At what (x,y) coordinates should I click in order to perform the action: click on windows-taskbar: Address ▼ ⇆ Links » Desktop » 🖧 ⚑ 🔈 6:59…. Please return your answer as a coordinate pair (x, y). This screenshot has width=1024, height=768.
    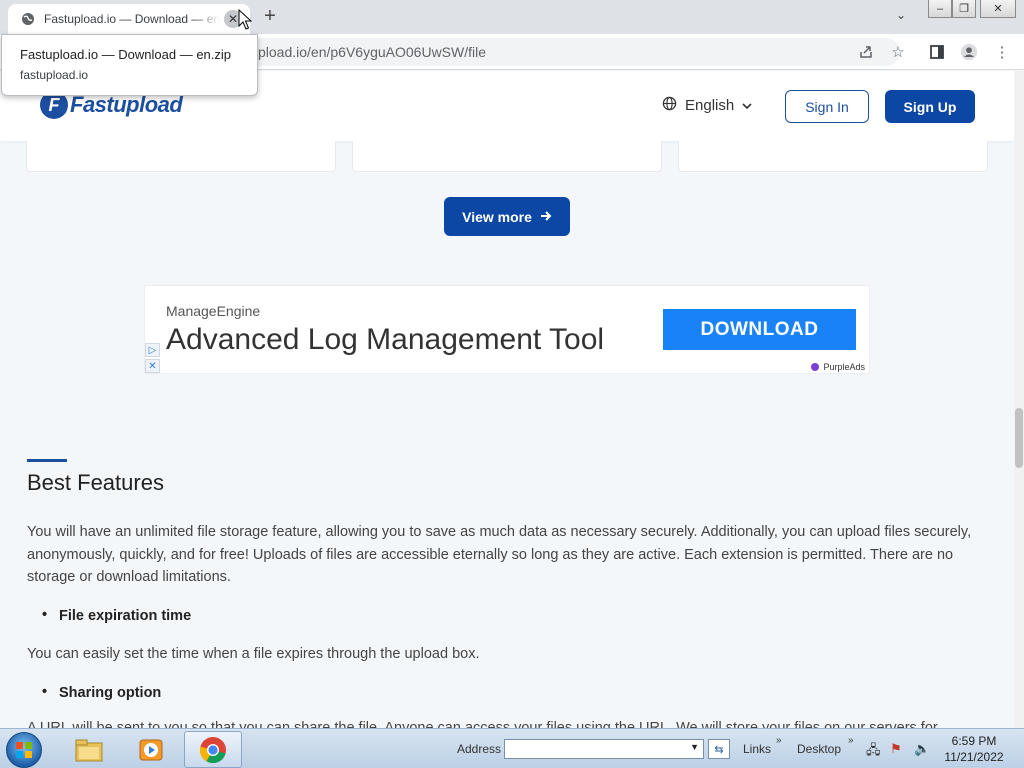
    Looking at the image, I should click on (512, 748).